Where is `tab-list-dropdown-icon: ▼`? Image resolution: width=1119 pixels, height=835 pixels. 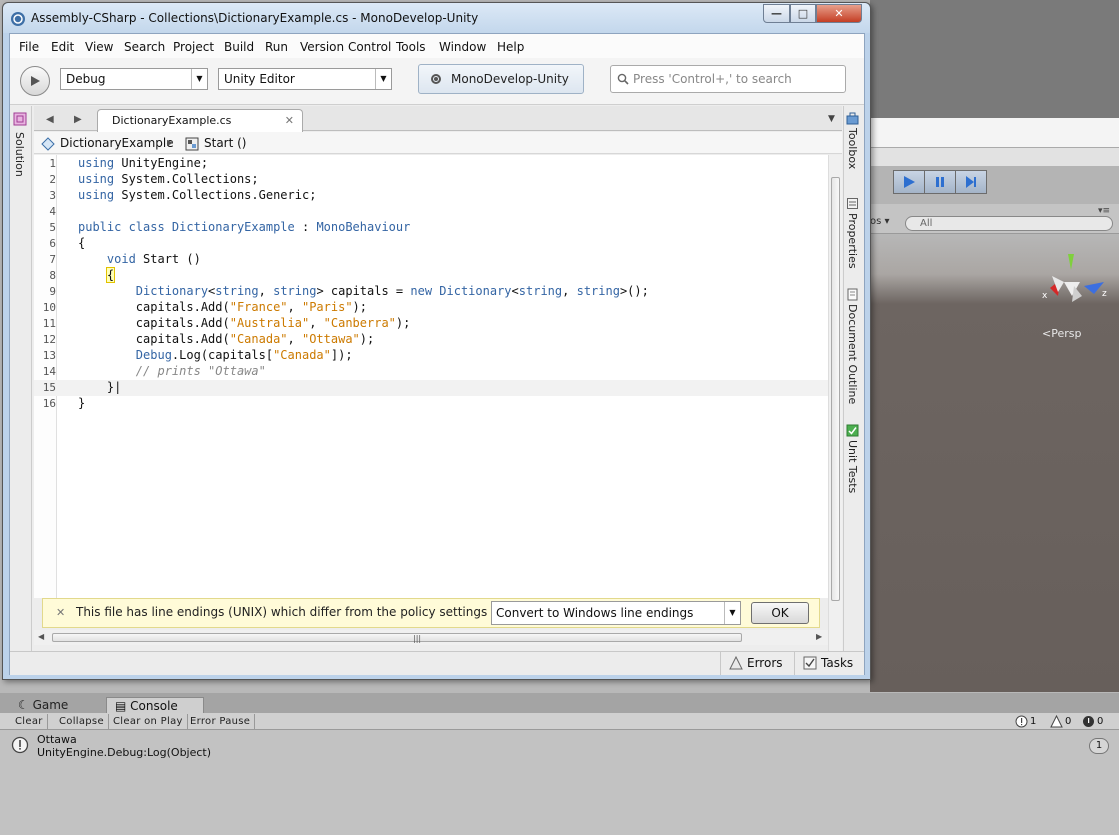
tab-list-dropdown-icon: ▼ is located at coordinates (831, 119).